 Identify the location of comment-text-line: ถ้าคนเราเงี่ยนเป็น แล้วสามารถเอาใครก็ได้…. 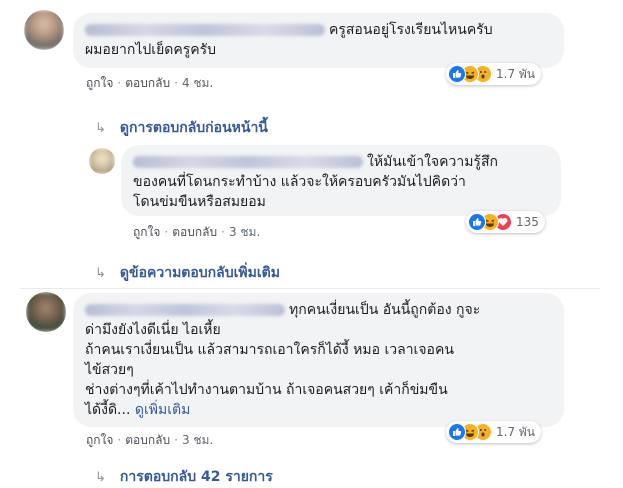
(269, 350).